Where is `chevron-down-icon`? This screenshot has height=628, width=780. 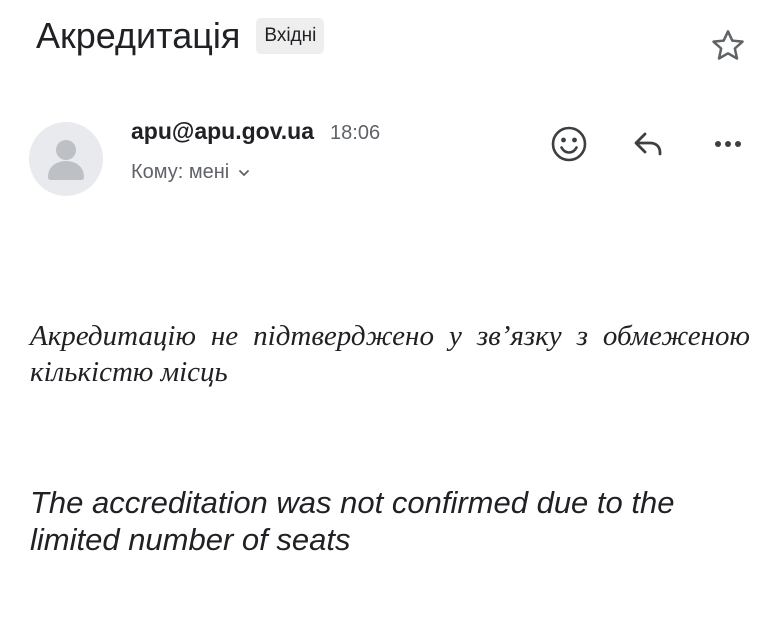
chevron-down-icon is located at coordinates (244, 172).